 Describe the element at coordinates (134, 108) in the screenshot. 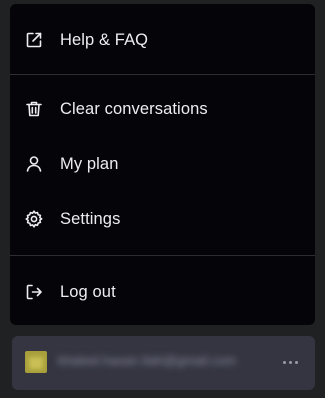

I see `menu-item-label: Clear conversations` at that location.